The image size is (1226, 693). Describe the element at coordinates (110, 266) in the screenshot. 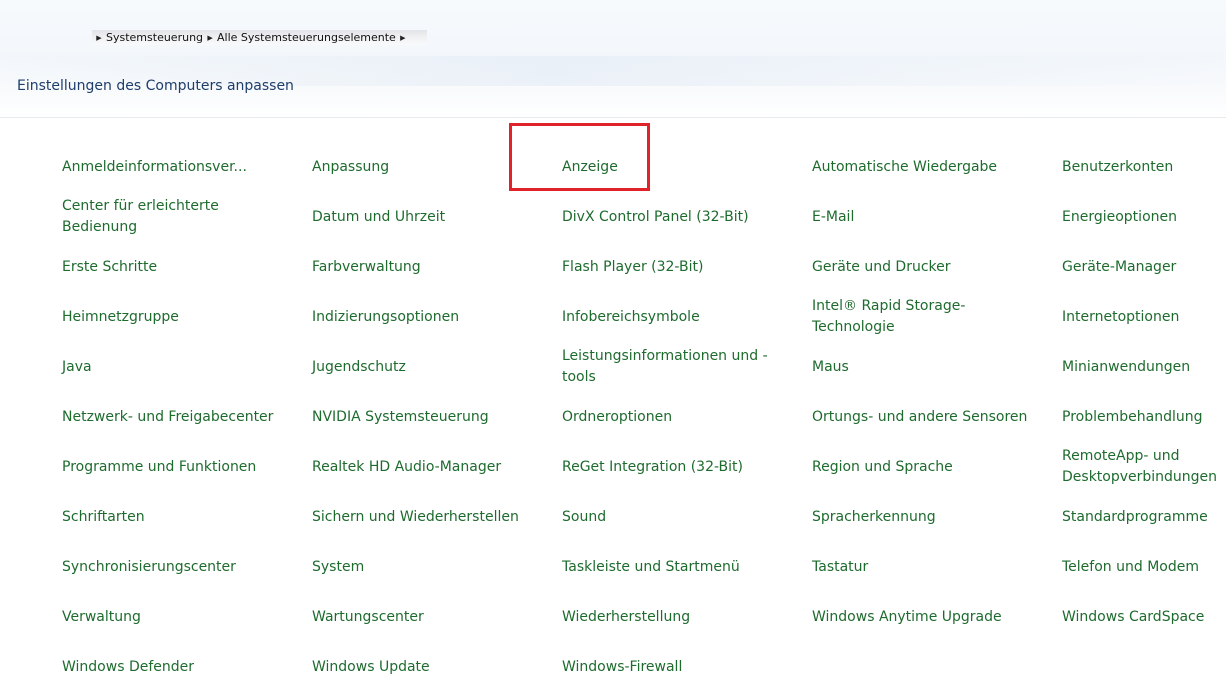

I see `control-panel-item-label: Erste Schritte` at that location.